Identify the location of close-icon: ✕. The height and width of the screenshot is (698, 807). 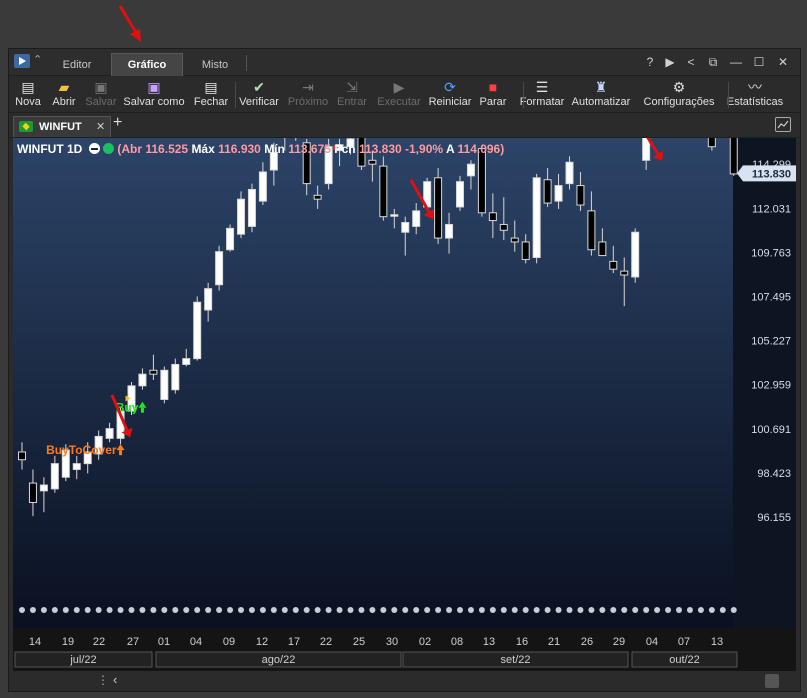
(783, 62).